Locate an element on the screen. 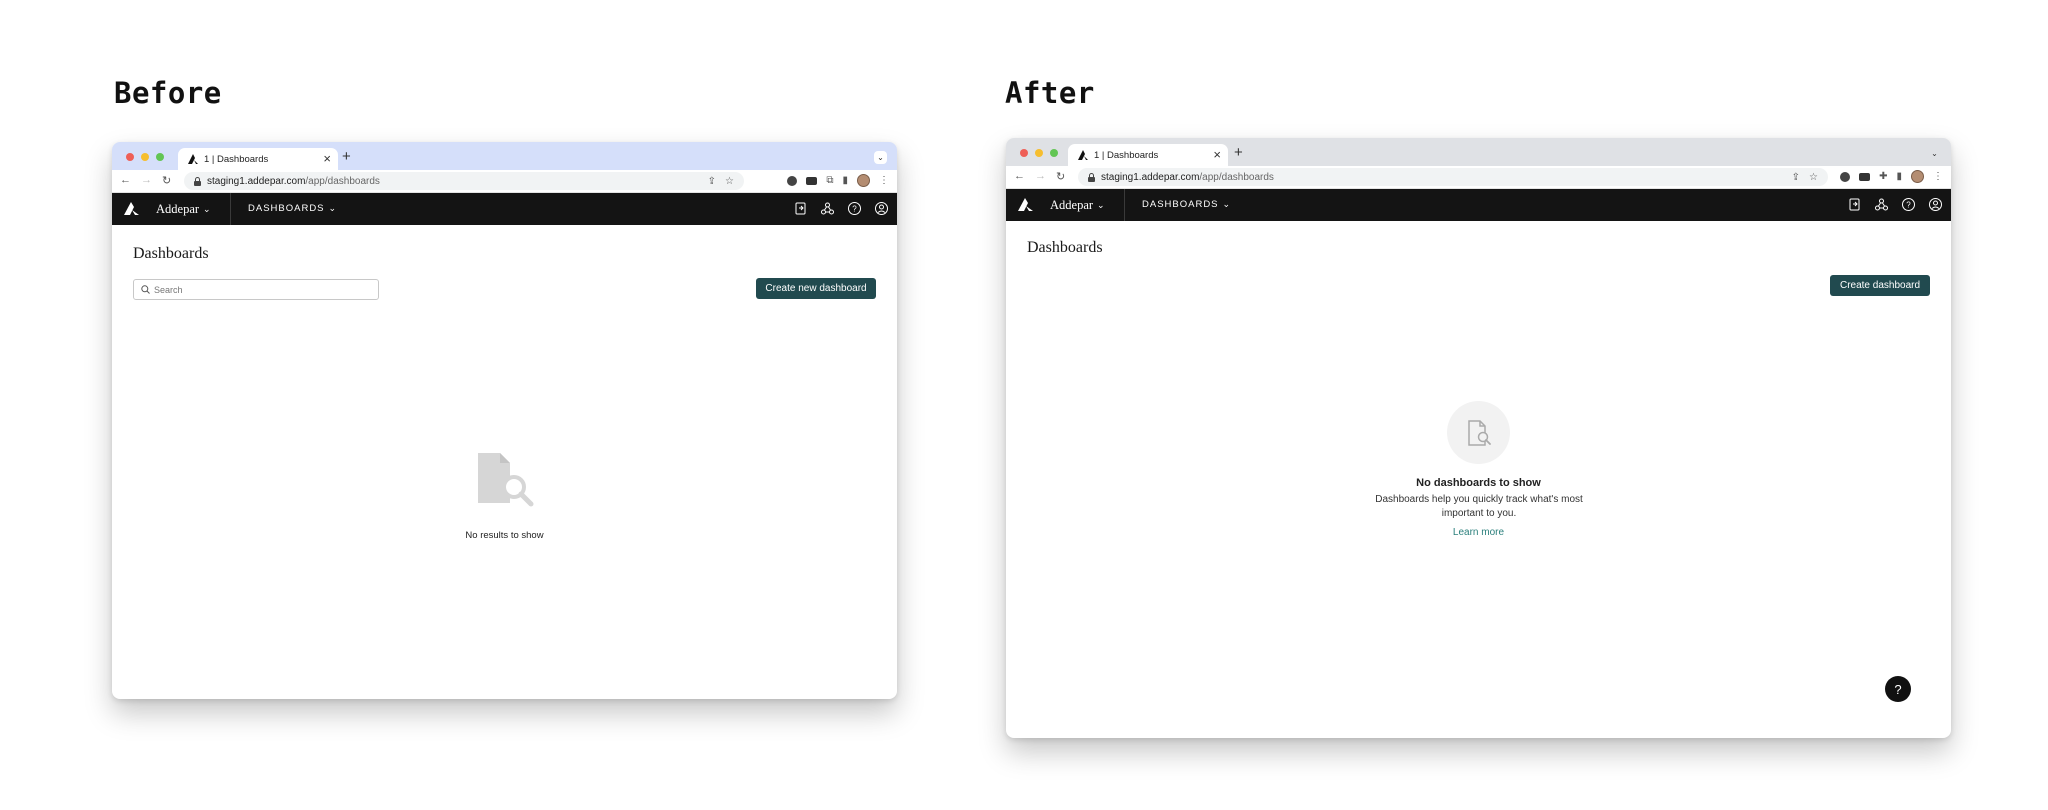 Image resolution: width=2048 pixels, height=810 pixels. puzzle-icon: ✚ is located at coordinates (1883, 176).